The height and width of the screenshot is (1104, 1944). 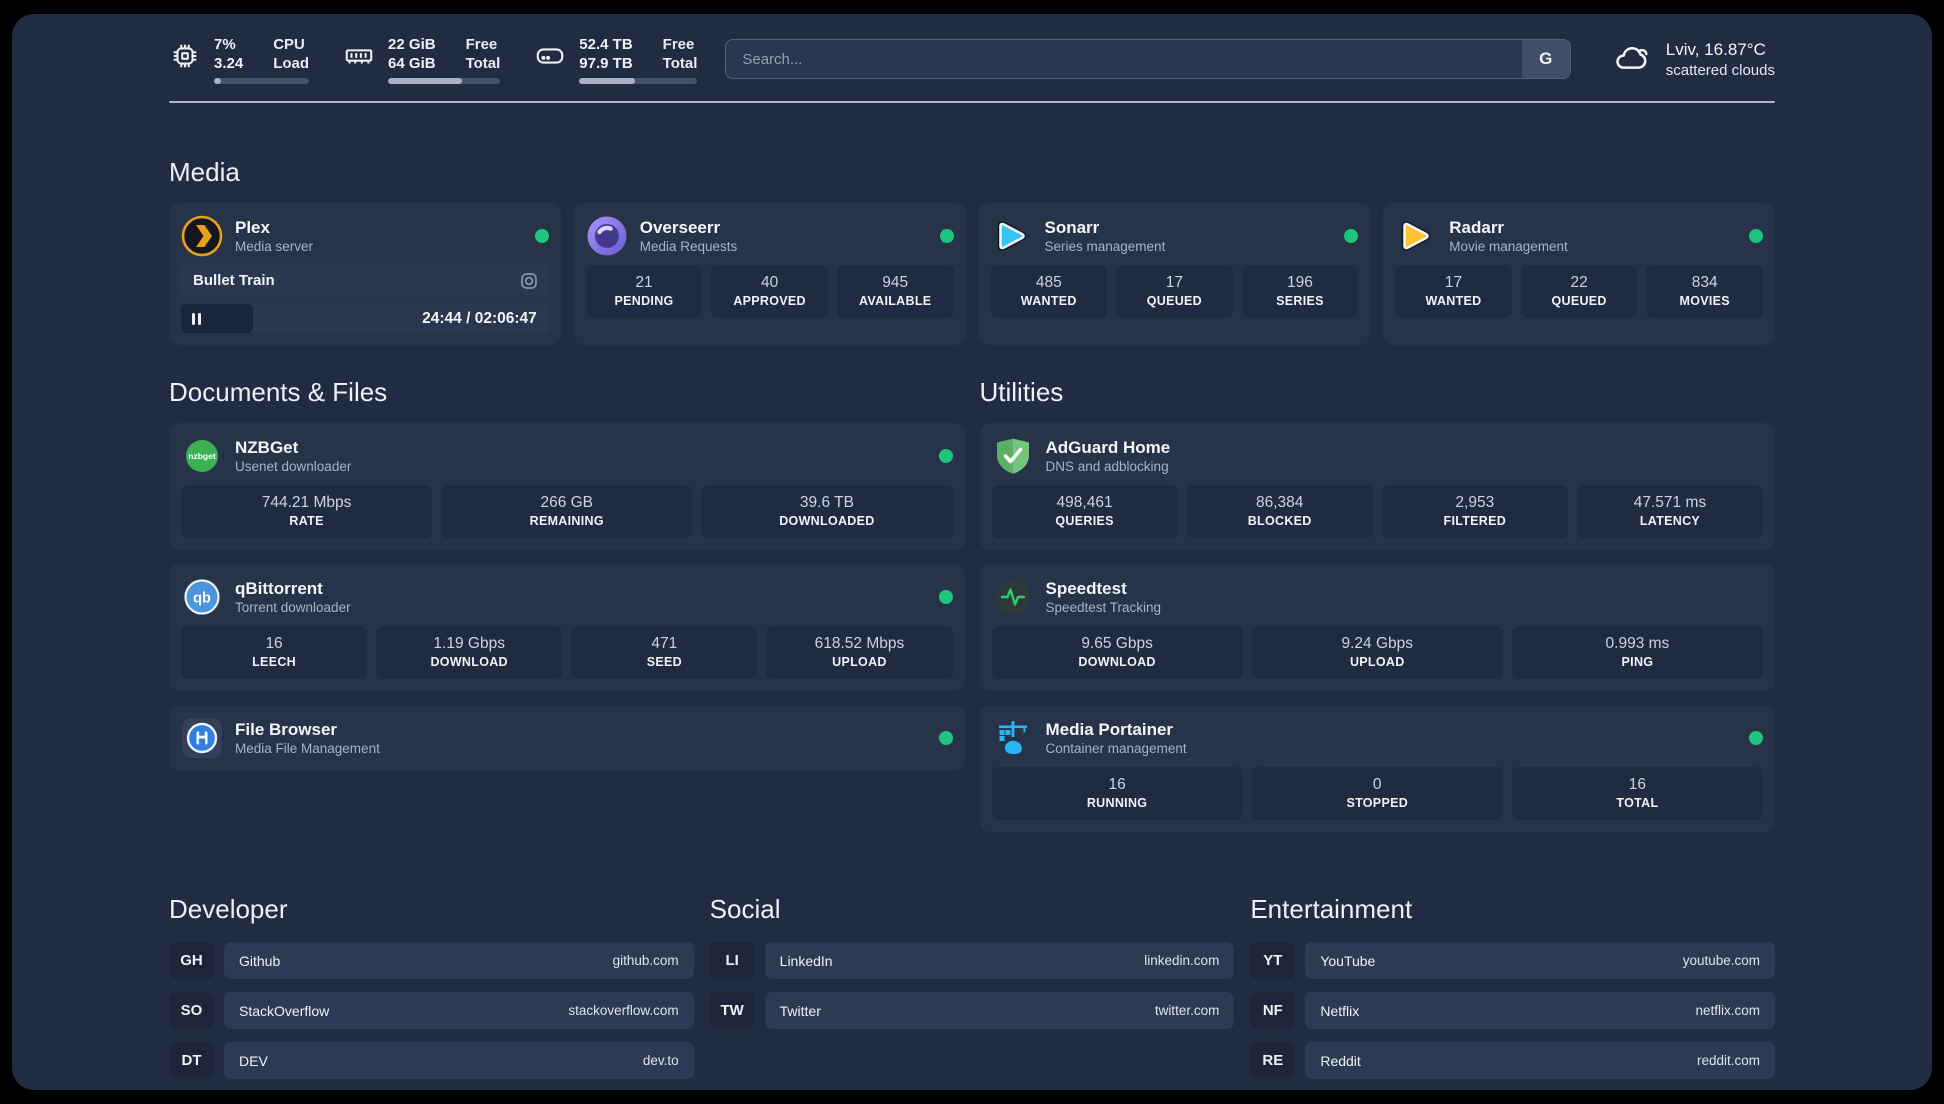 What do you see at coordinates (1721, 960) in the screenshot?
I see `bookmark-url: youtube.com` at bounding box center [1721, 960].